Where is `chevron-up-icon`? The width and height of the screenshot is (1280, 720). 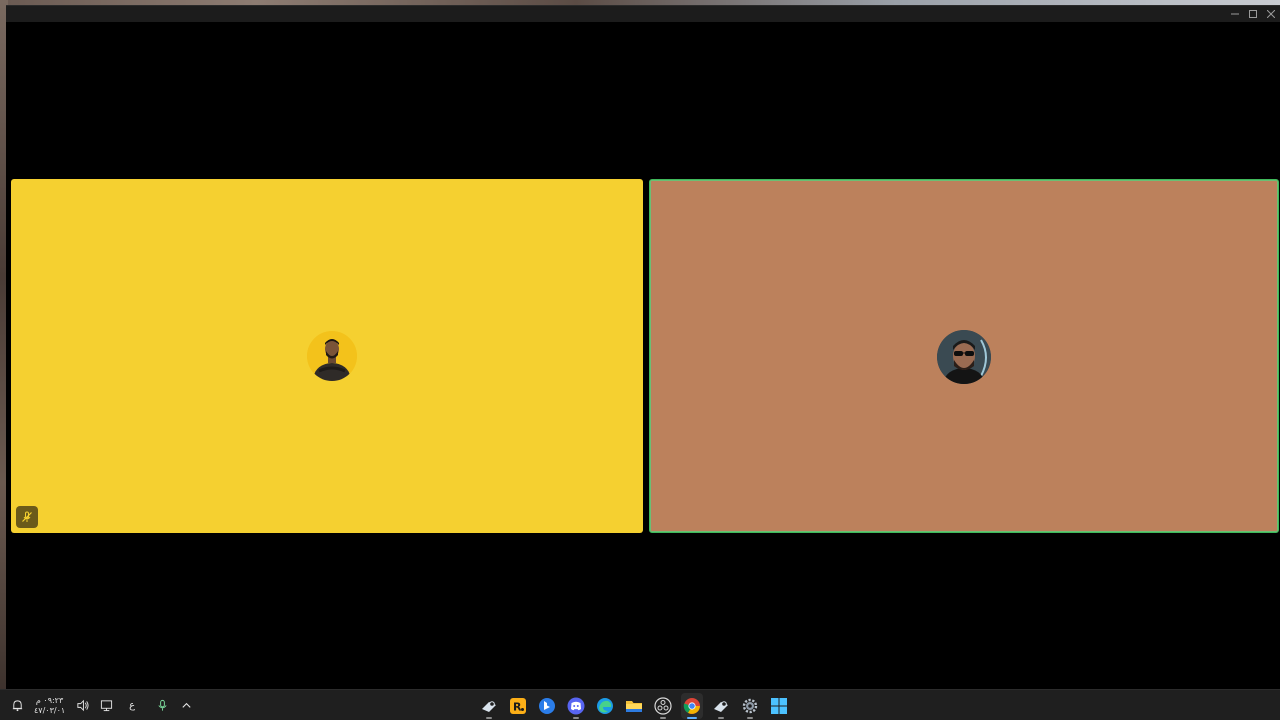 chevron-up-icon is located at coordinates (186, 705).